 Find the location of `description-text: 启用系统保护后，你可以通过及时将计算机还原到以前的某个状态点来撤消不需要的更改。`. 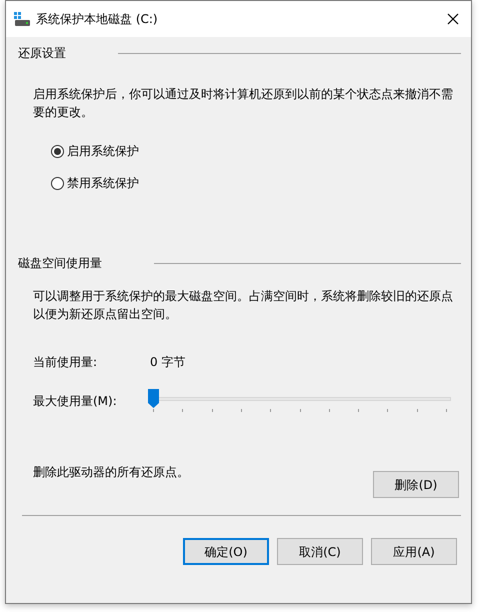

description-text: 启用系统保护后，你可以通过及时将计算机还原到以前的某个状态点来撤消不需要的更改。 is located at coordinates (243, 103).